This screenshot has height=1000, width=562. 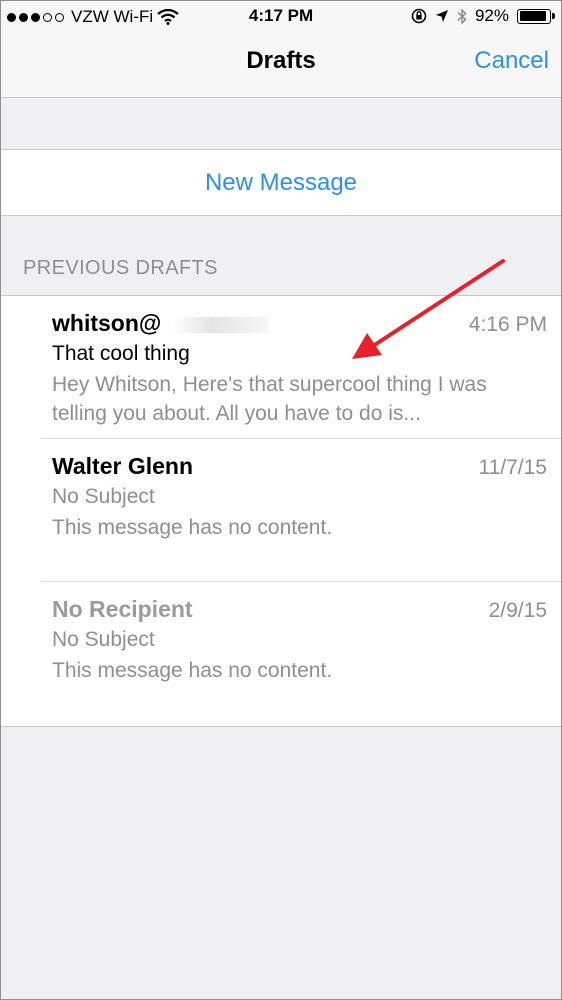 I want to click on draft-date: 2/9/15, so click(x=517, y=610).